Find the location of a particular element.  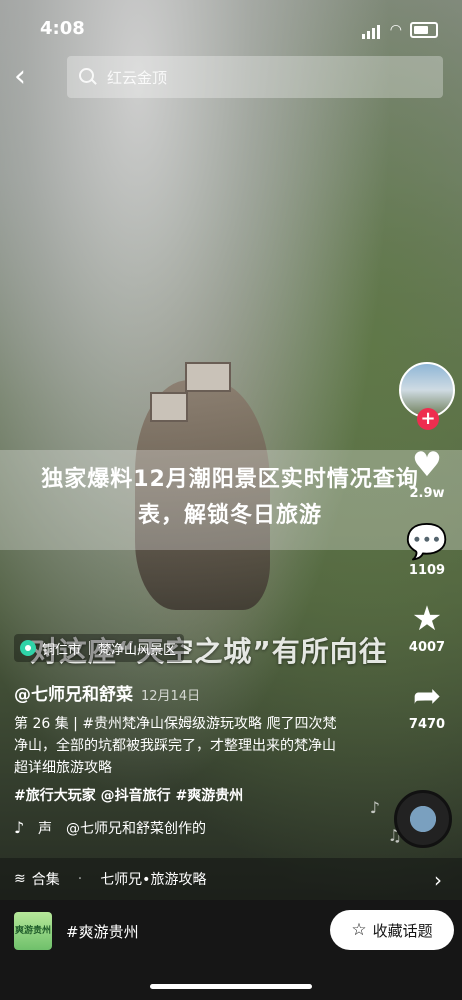

search-input: 红云金顶 is located at coordinates (255, 77).